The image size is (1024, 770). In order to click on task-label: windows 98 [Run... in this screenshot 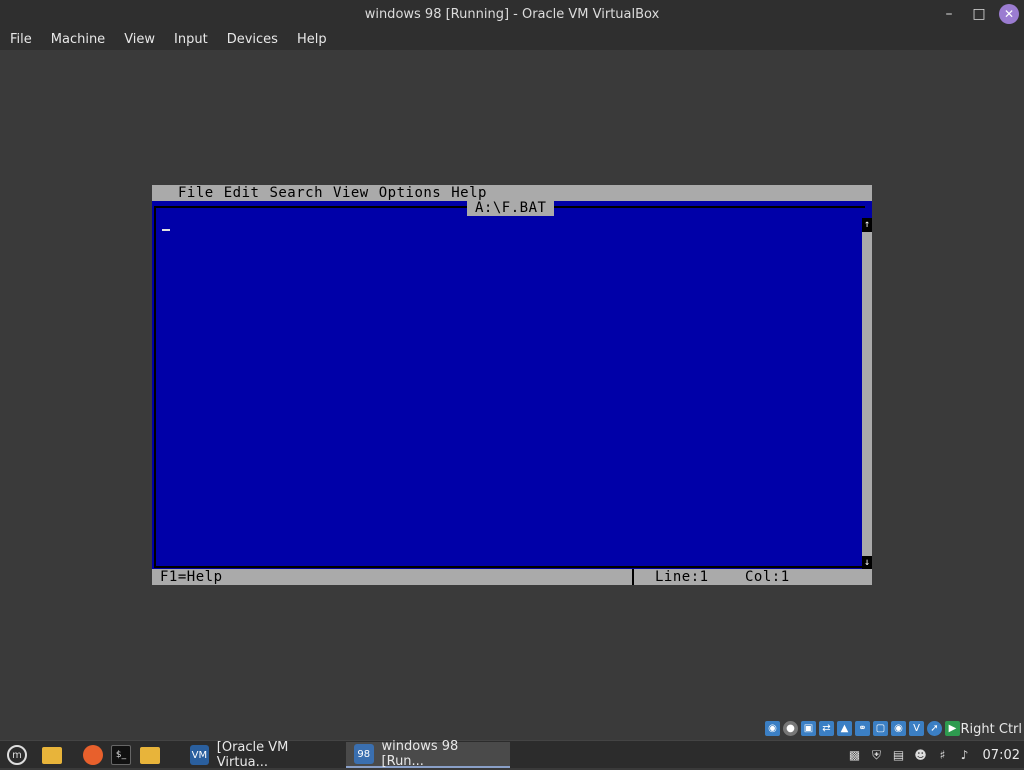, I will do `click(420, 754)`.